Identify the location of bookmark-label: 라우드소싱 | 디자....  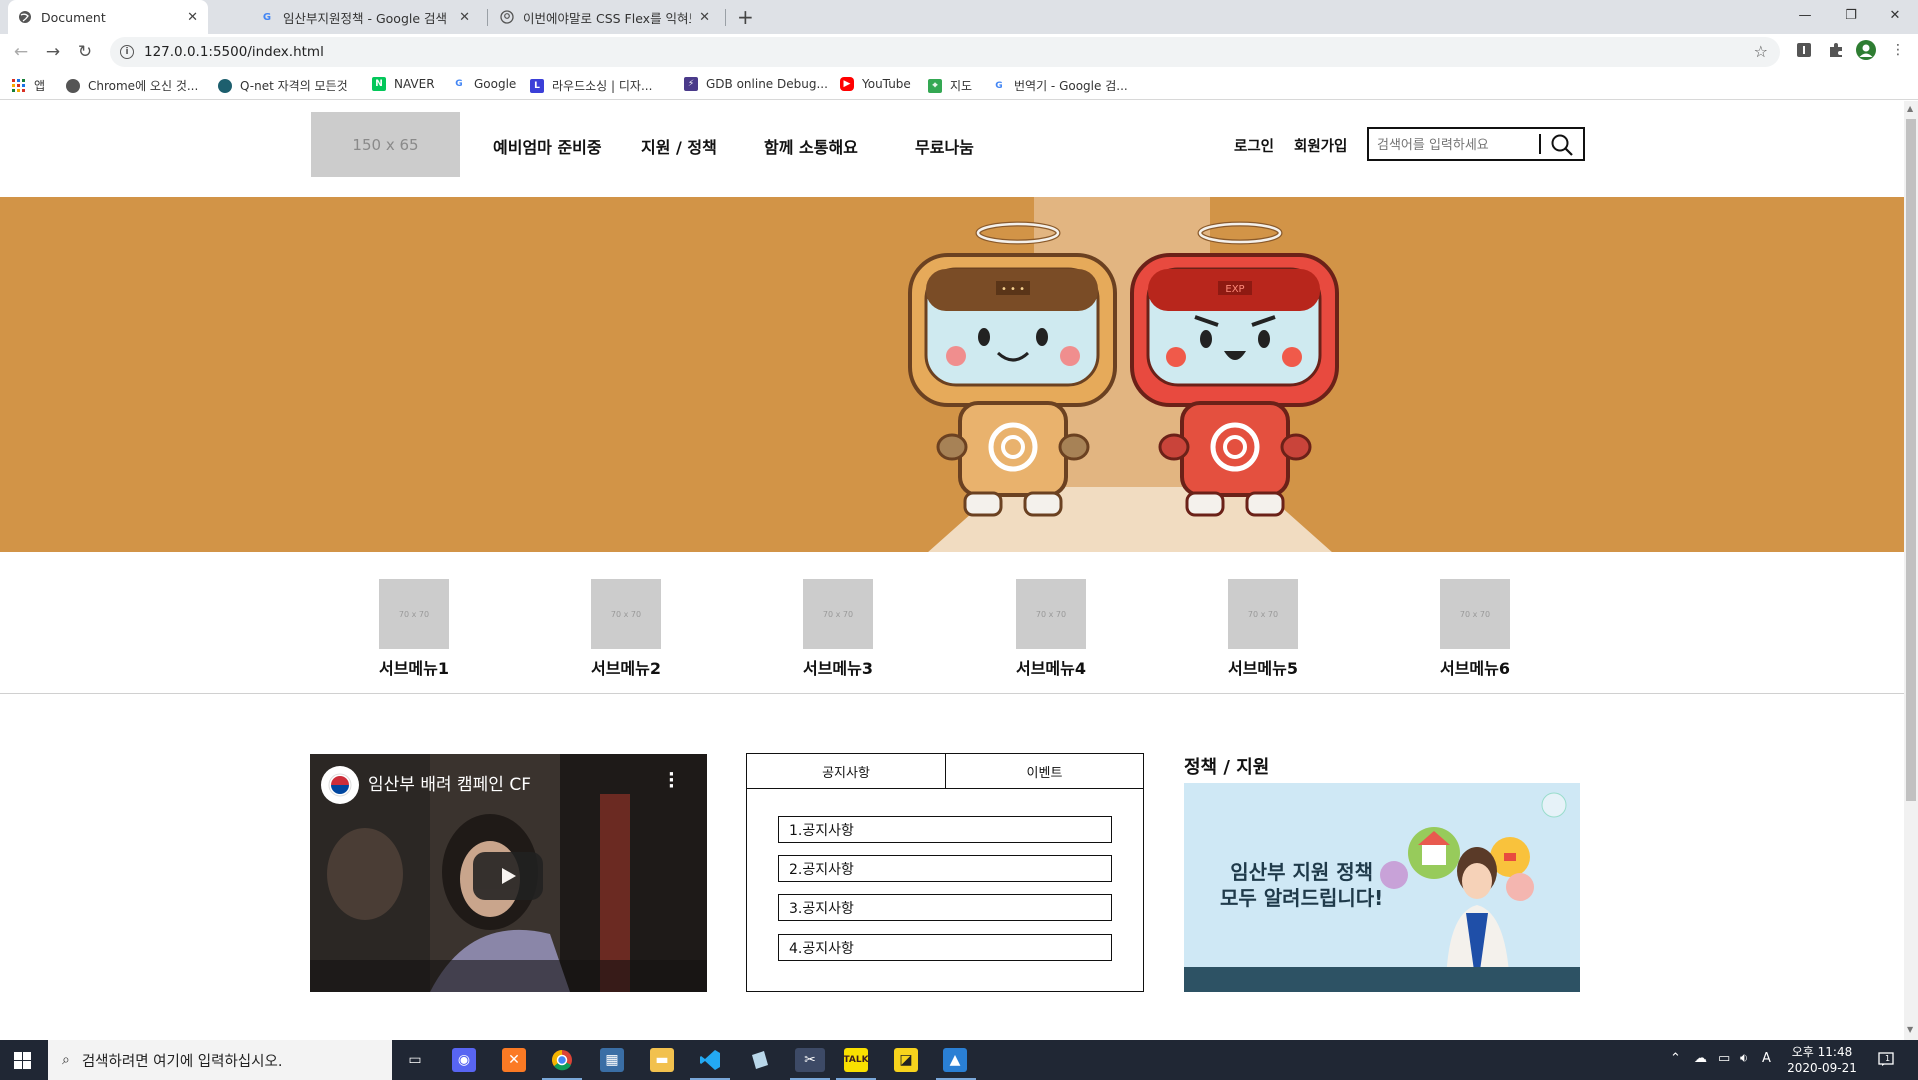
(602, 86).